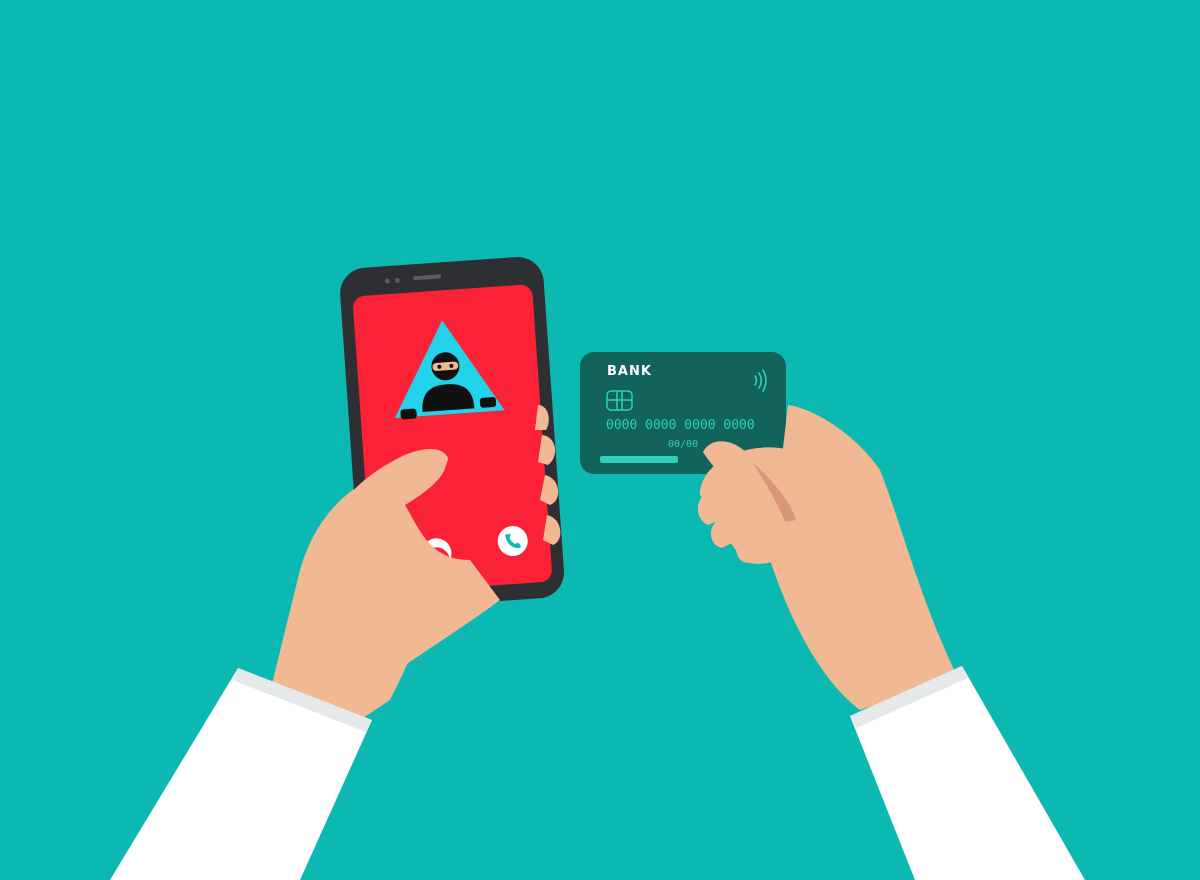  What do you see at coordinates (680, 425) in the screenshot?
I see `card-number: 0000 0000 0000 0000` at bounding box center [680, 425].